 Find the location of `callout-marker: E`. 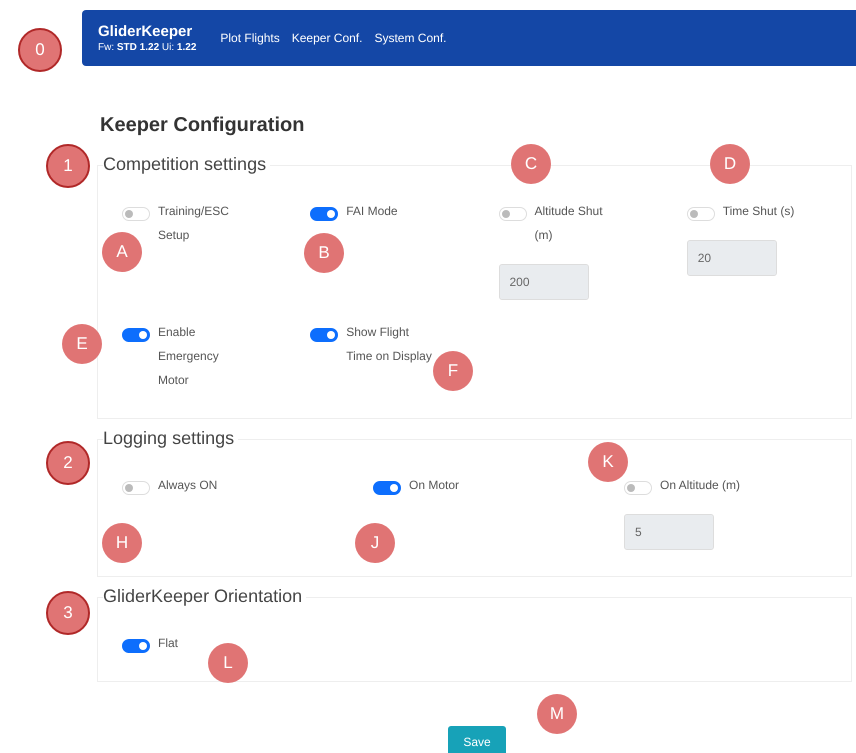

callout-marker: E is located at coordinates (82, 344).